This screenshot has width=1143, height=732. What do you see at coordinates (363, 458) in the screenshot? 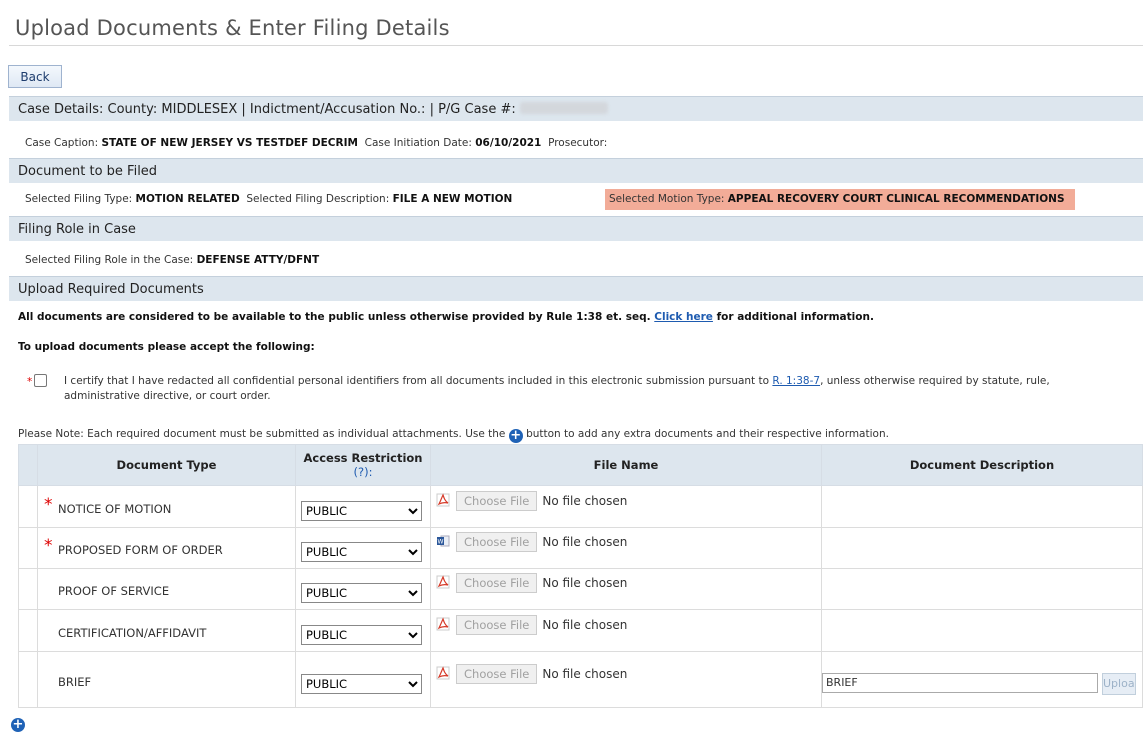
I see `header-access-label: Access Restriction` at bounding box center [363, 458].